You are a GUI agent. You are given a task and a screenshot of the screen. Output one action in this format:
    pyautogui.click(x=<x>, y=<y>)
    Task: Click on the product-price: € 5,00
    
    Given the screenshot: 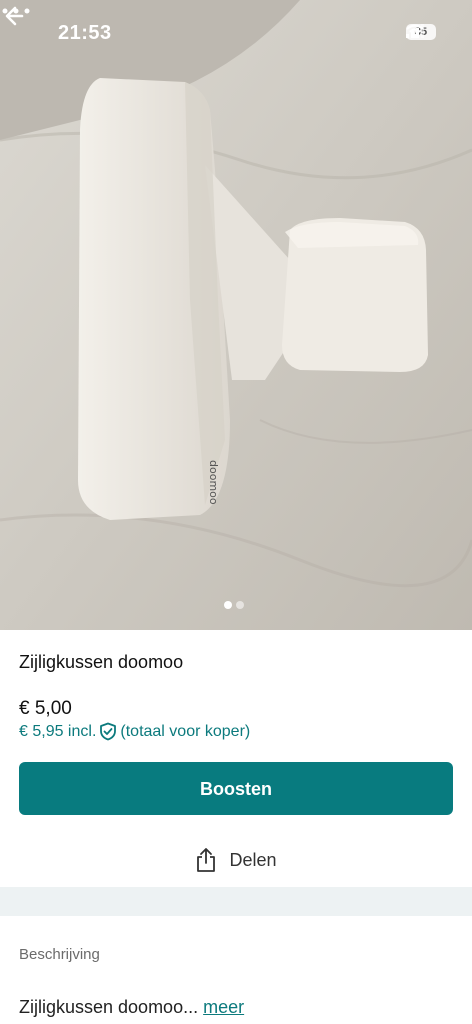 What is the action you would take?
    pyautogui.click(x=45, y=708)
    